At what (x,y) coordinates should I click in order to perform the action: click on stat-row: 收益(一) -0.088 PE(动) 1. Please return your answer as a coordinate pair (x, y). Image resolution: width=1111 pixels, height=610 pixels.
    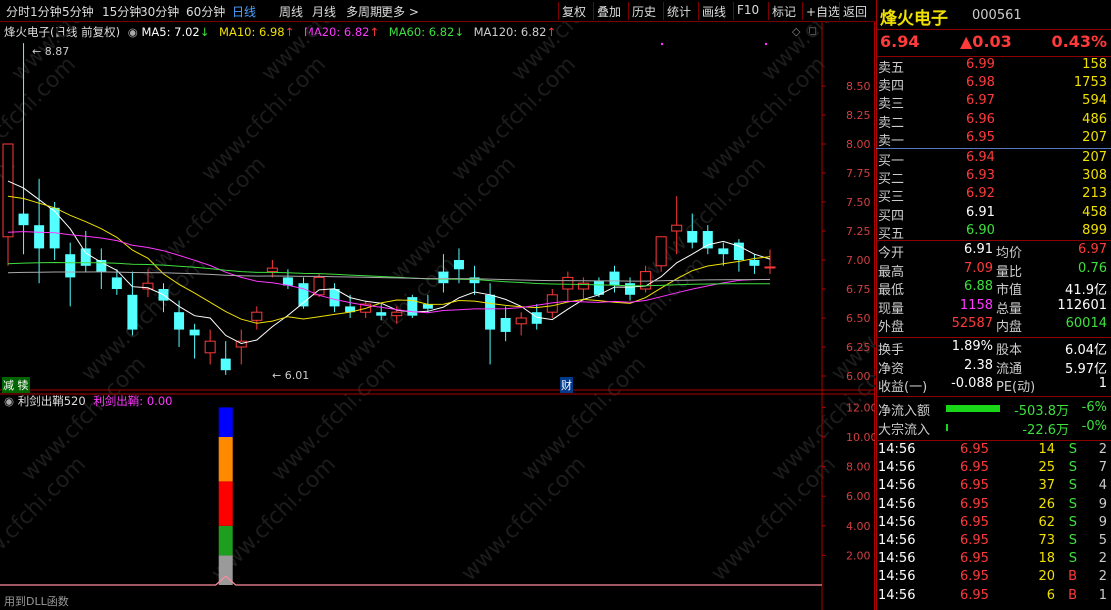
    Looking at the image, I should click on (993, 385).